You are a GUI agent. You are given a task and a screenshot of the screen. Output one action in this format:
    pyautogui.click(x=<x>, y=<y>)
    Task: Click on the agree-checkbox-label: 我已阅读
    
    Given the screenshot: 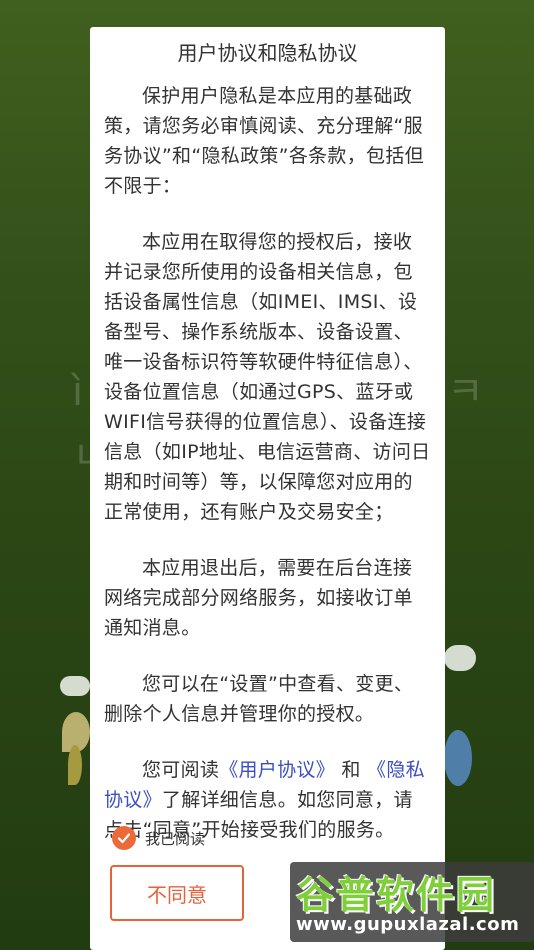 What is the action you would take?
    pyautogui.click(x=175, y=838)
    